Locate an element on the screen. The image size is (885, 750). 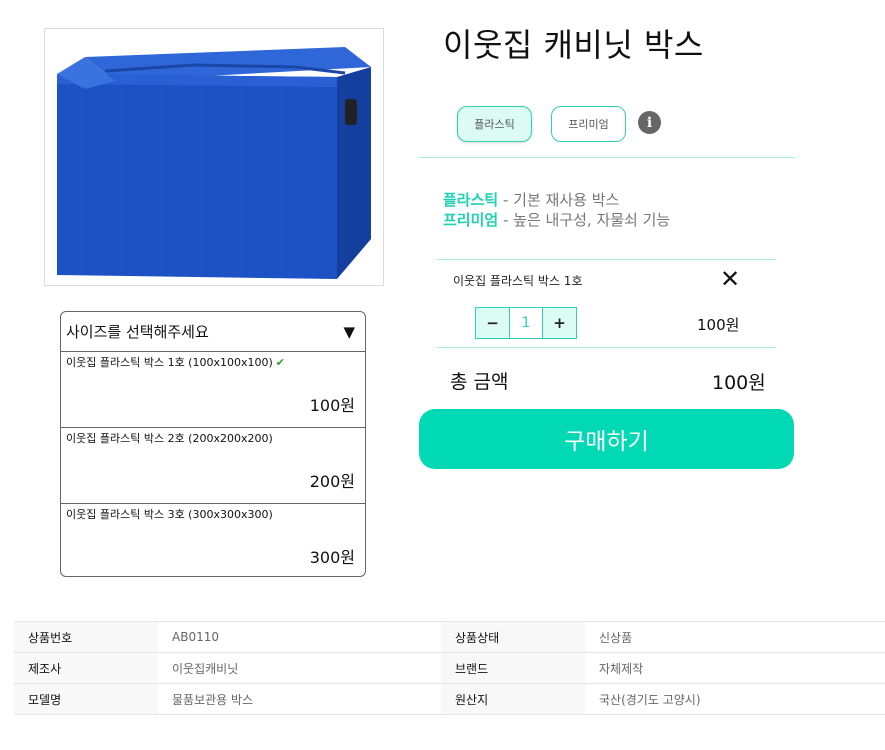
size-option-price: 200원 is located at coordinates (332, 481).